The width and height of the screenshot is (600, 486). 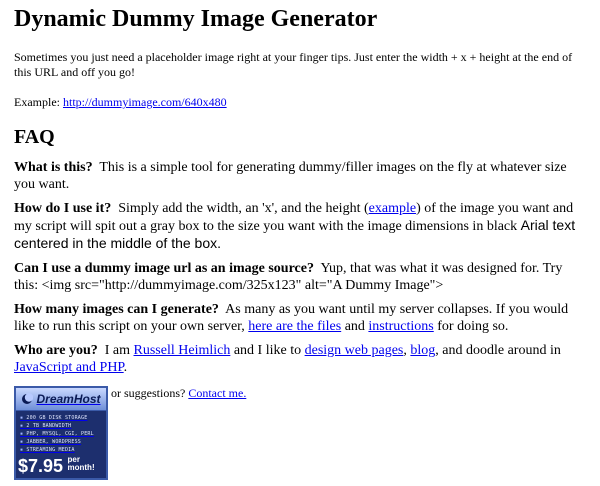 What do you see at coordinates (28, 398) in the screenshot?
I see `moon-icon` at bounding box center [28, 398].